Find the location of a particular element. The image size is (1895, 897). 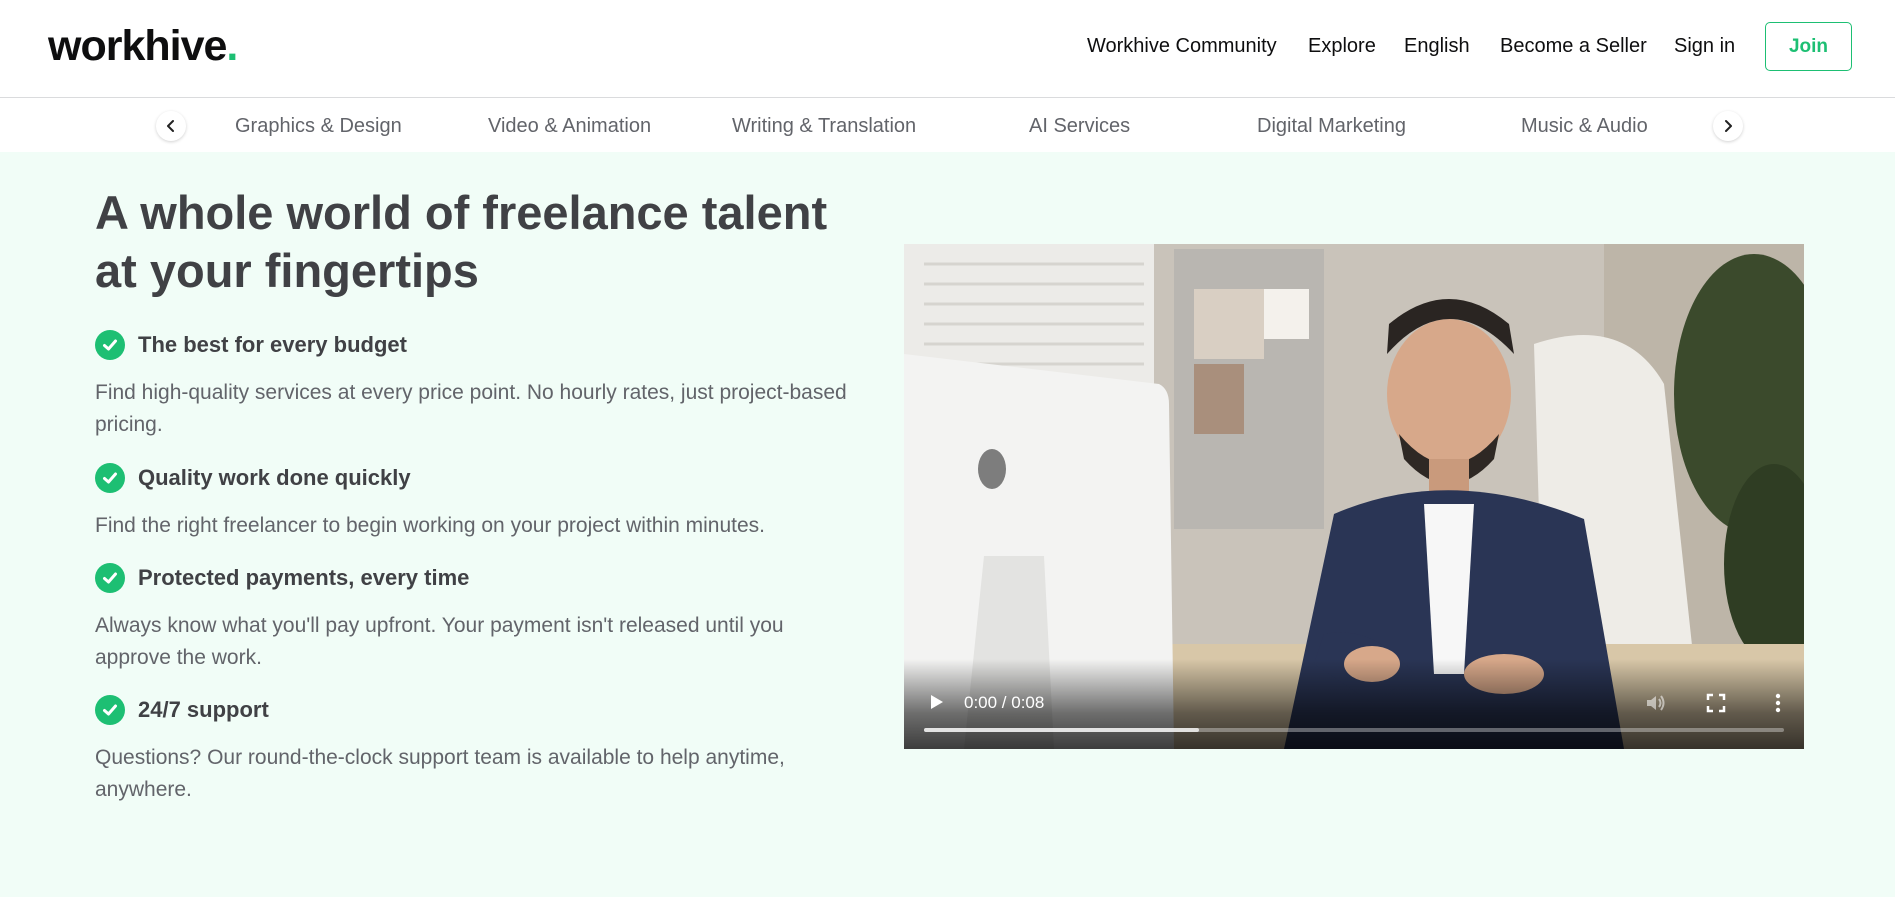

video-buffered-fill is located at coordinates (1062, 730).